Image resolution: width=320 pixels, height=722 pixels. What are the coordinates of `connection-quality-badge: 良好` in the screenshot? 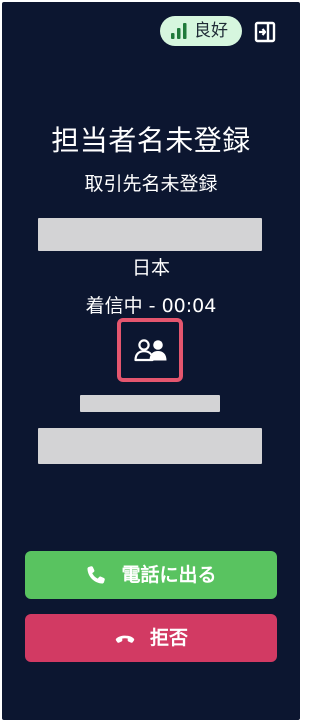 It's located at (201, 31).